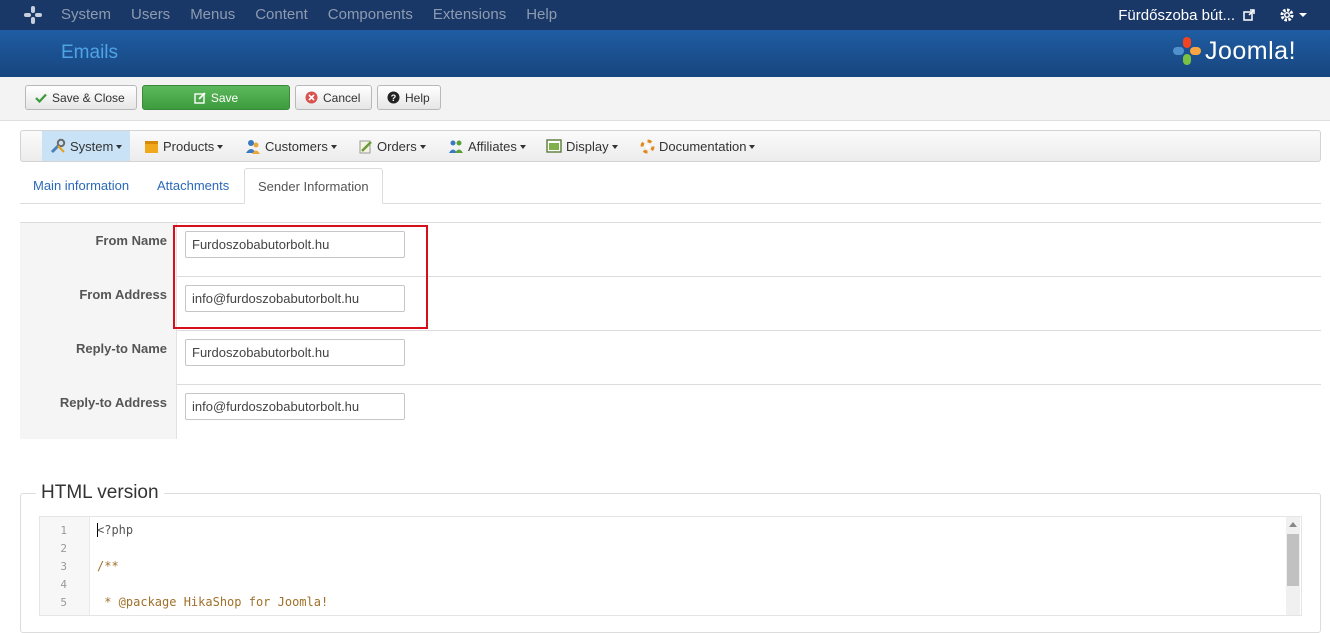  I want to click on box-icon, so click(151, 146).